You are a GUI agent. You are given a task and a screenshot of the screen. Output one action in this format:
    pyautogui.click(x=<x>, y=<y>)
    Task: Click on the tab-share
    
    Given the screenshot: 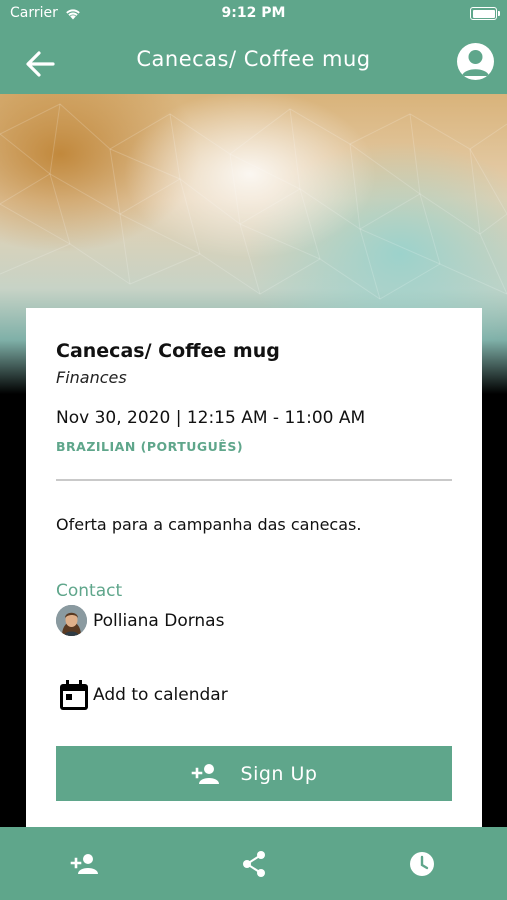 What is the action you would take?
    pyautogui.click(x=254, y=864)
    